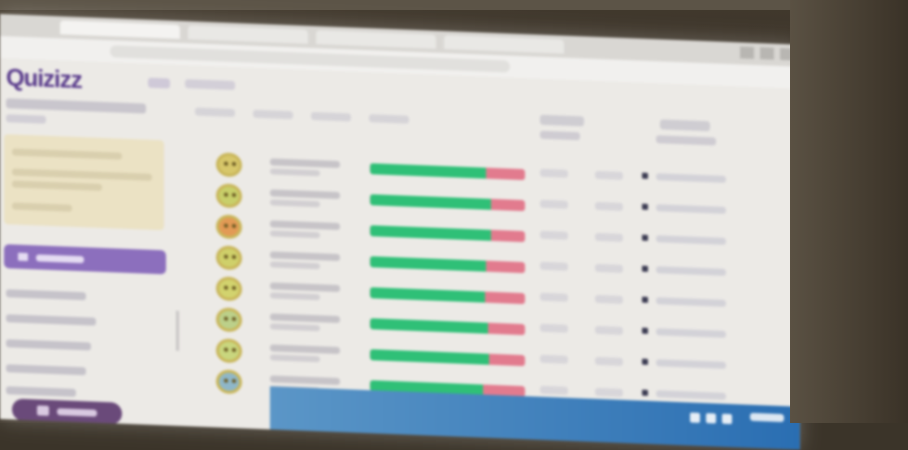 The width and height of the screenshot is (908, 450). What do you see at coordinates (210, 85) in the screenshot?
I see `header-nav-link` at bounding box center [210, 85].